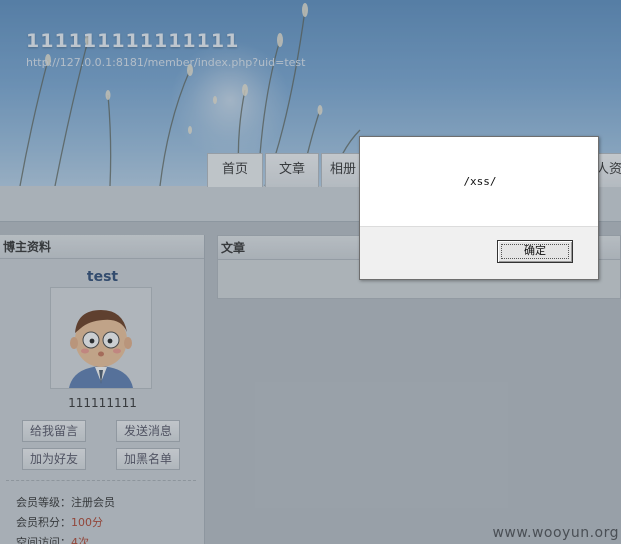  What do you see at coordinates (555, 533) in the screenshot?
I see `watermark: www.wooyun.org` at bounding box center [555, 533].